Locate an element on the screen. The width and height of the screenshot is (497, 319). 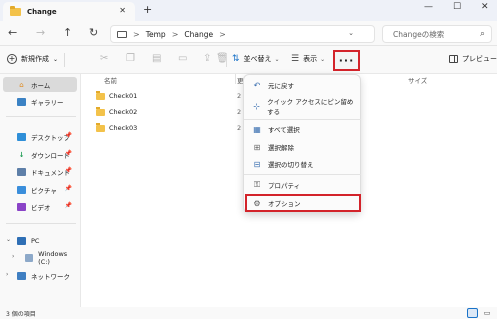
column-divider is located at coordinates (235, 79).